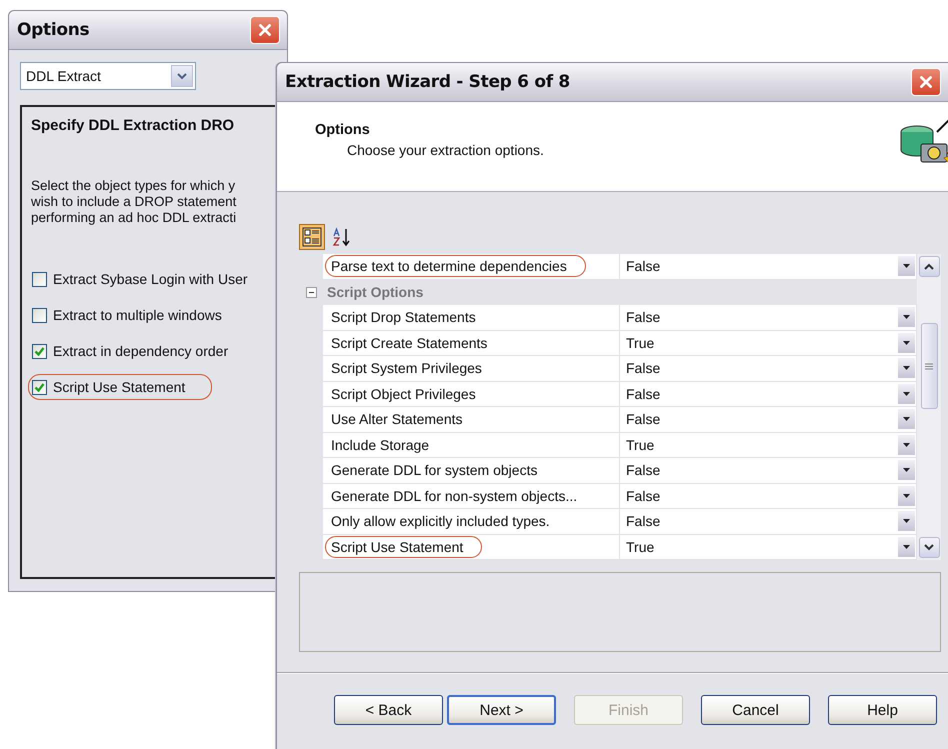 This screenshot has width=948, height=749. I want to click on property-name: Script Drop Statements, so click(403, 318).